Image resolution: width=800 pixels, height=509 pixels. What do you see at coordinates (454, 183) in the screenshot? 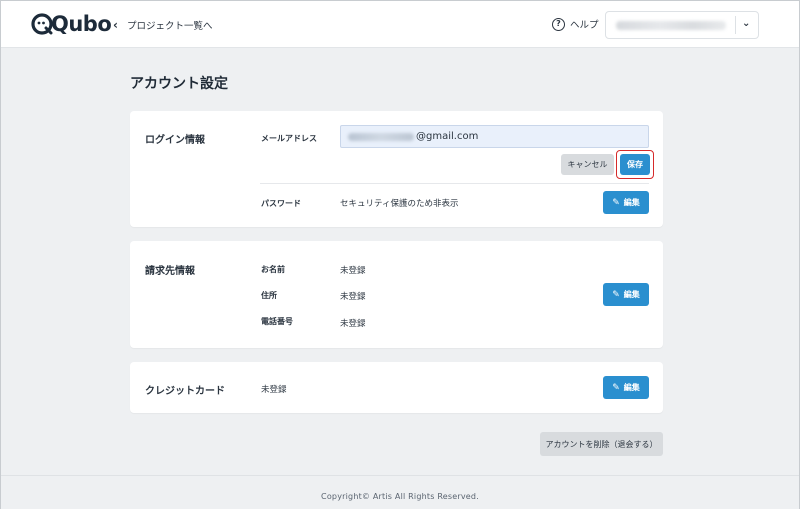
I see `divider` at bounding box center [454, 183].